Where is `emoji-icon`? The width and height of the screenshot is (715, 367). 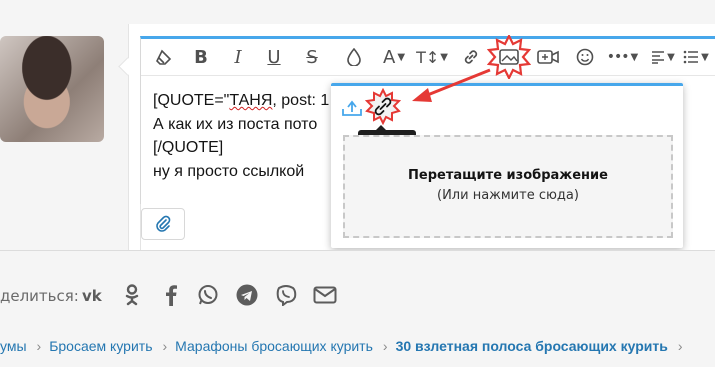 emoji-icon is located at coordinates (585, 57).